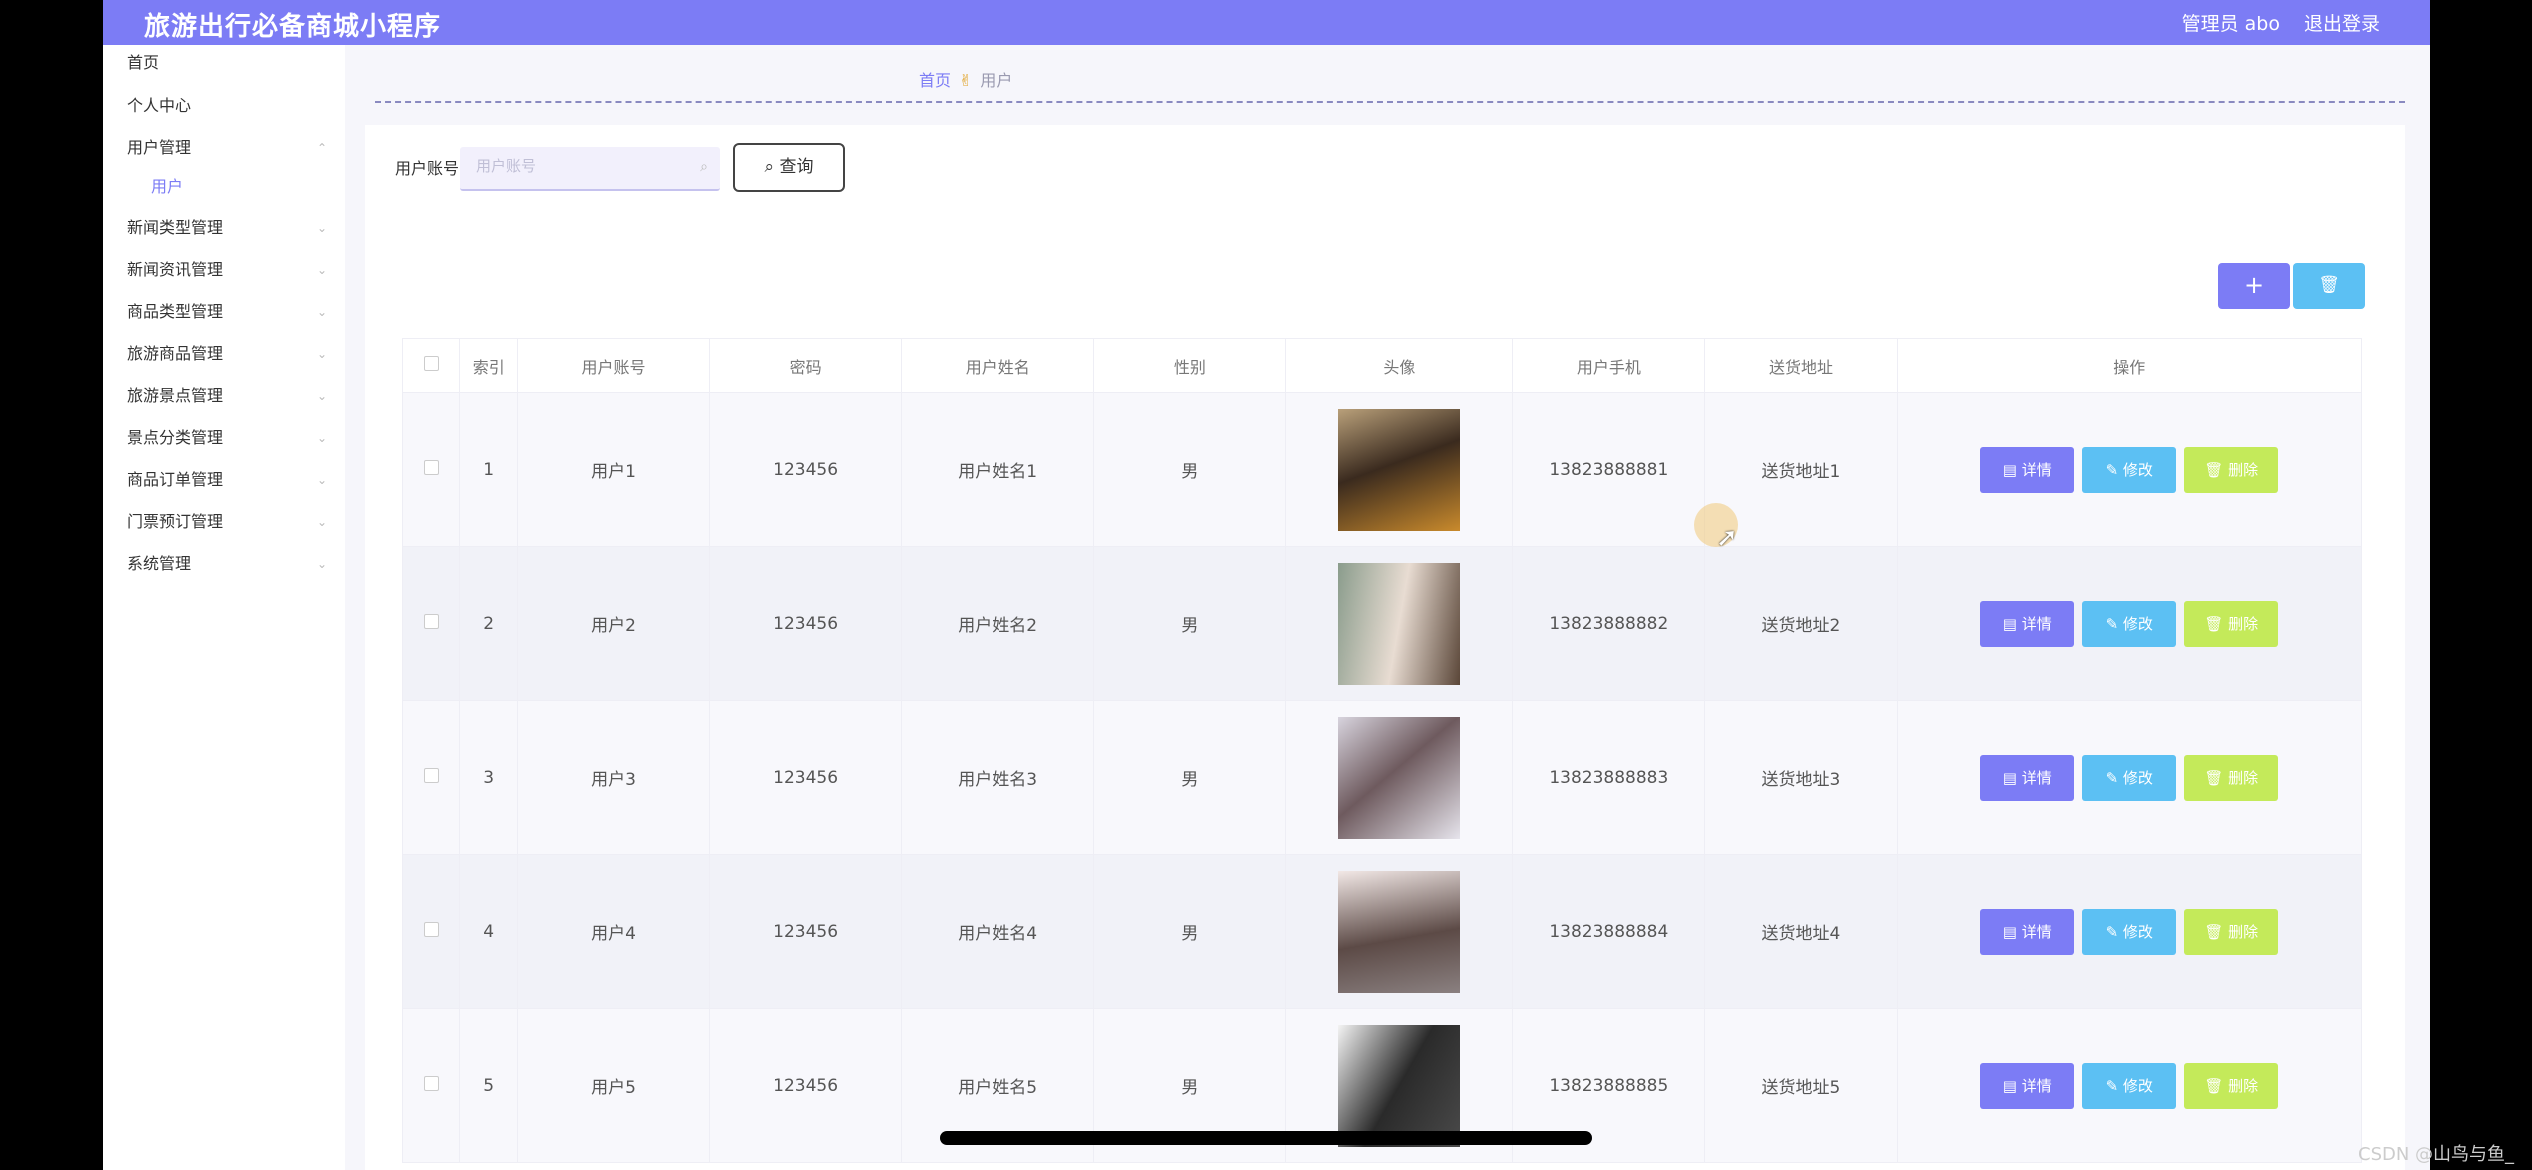 The height and width of the screenshot is (1170, 2532). I want to click on sidebar-item-user-management: 用户管理 ⌃, so click(227, 148).